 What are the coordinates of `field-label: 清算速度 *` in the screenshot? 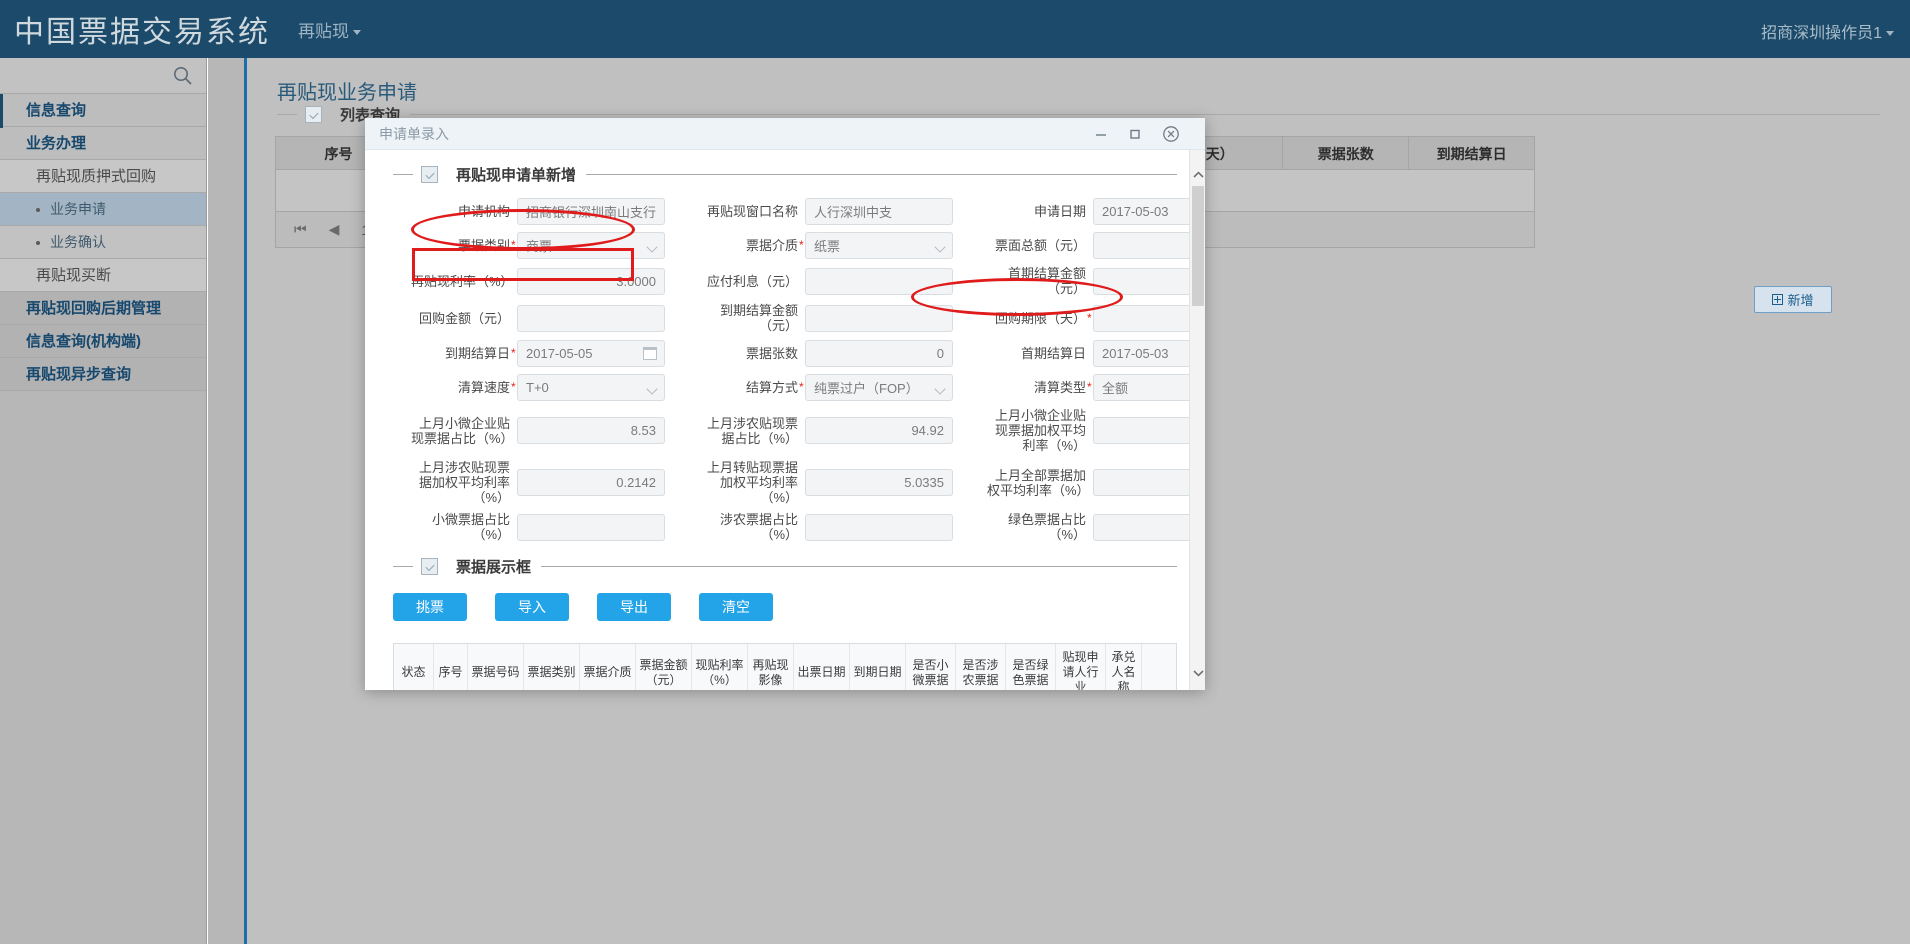 It's located at (464, 387).